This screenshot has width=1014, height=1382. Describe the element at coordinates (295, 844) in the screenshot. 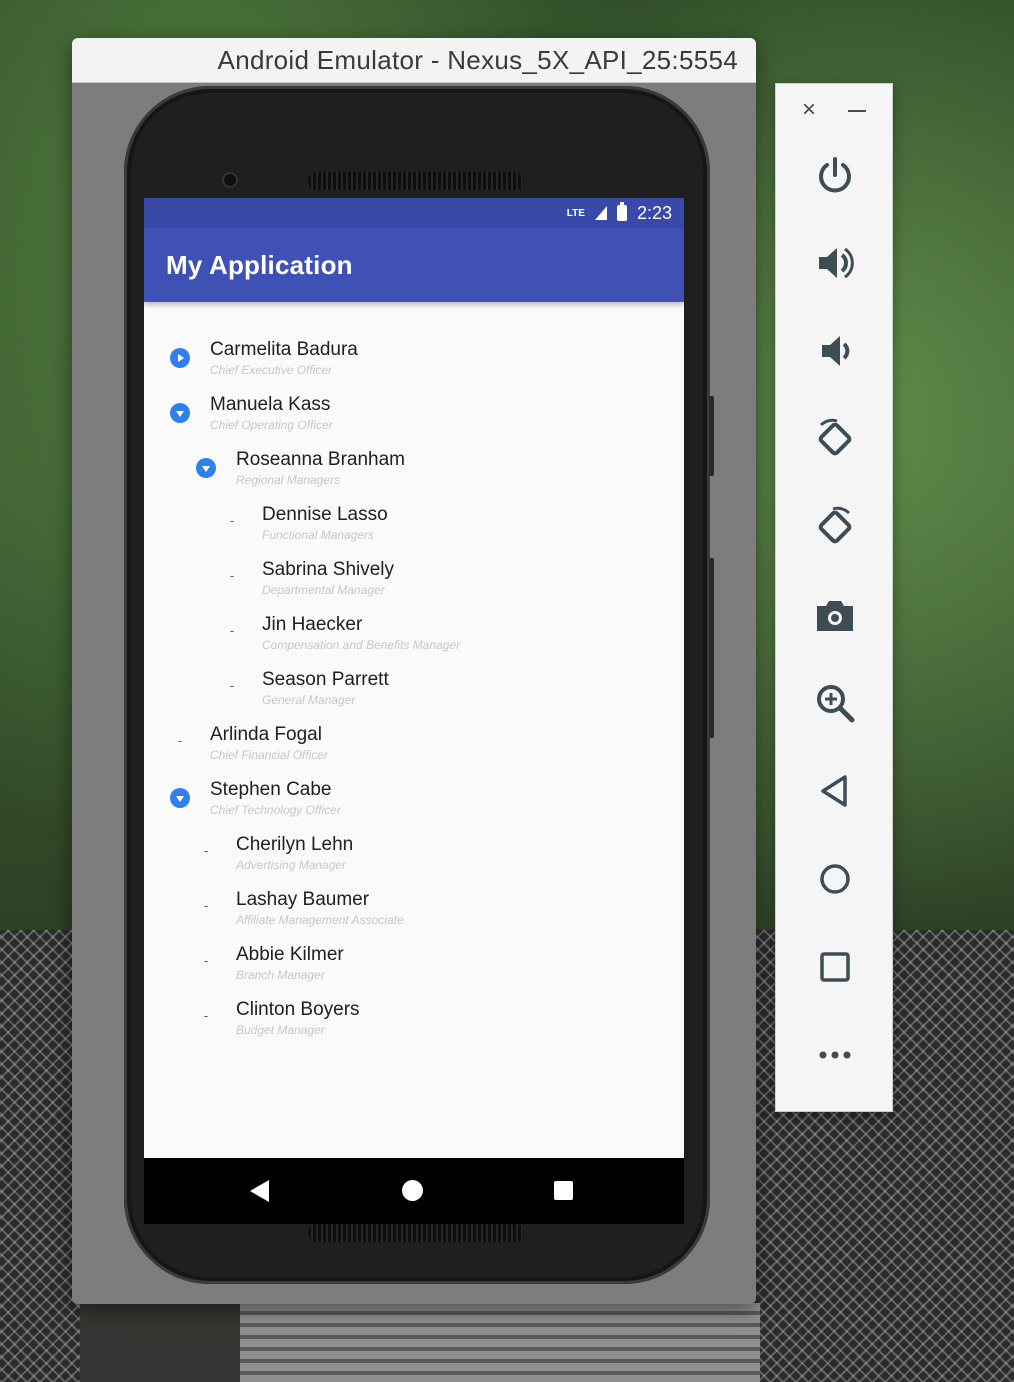

I see `node-name: Cherilyn Lehn` at that location.